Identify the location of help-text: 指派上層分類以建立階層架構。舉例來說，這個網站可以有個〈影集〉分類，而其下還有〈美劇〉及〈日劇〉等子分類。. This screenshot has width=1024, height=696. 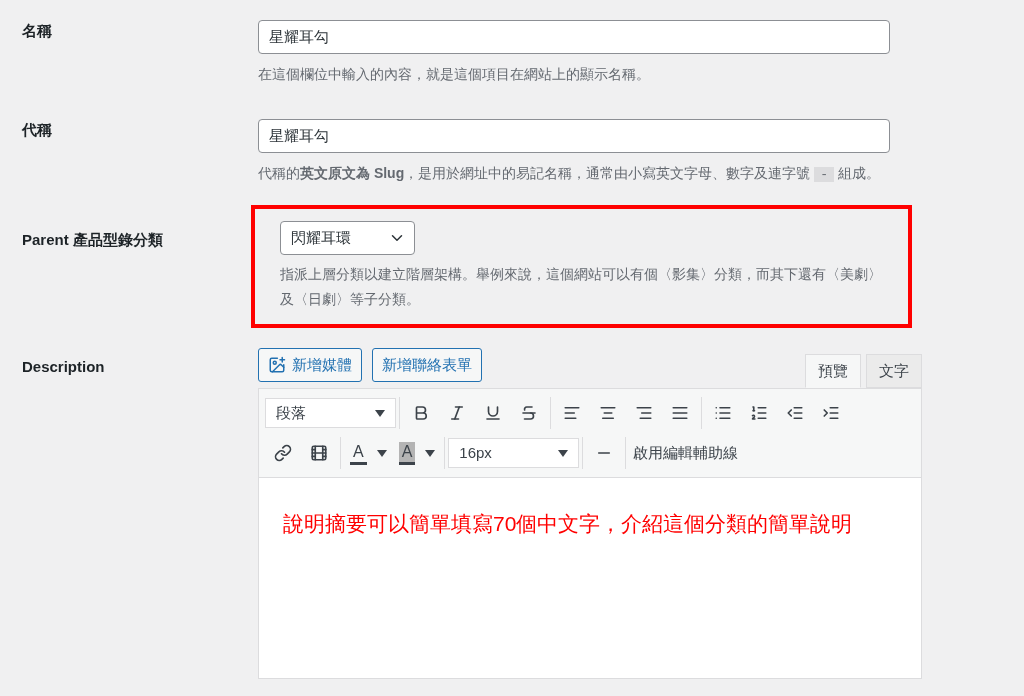
(581, 287).